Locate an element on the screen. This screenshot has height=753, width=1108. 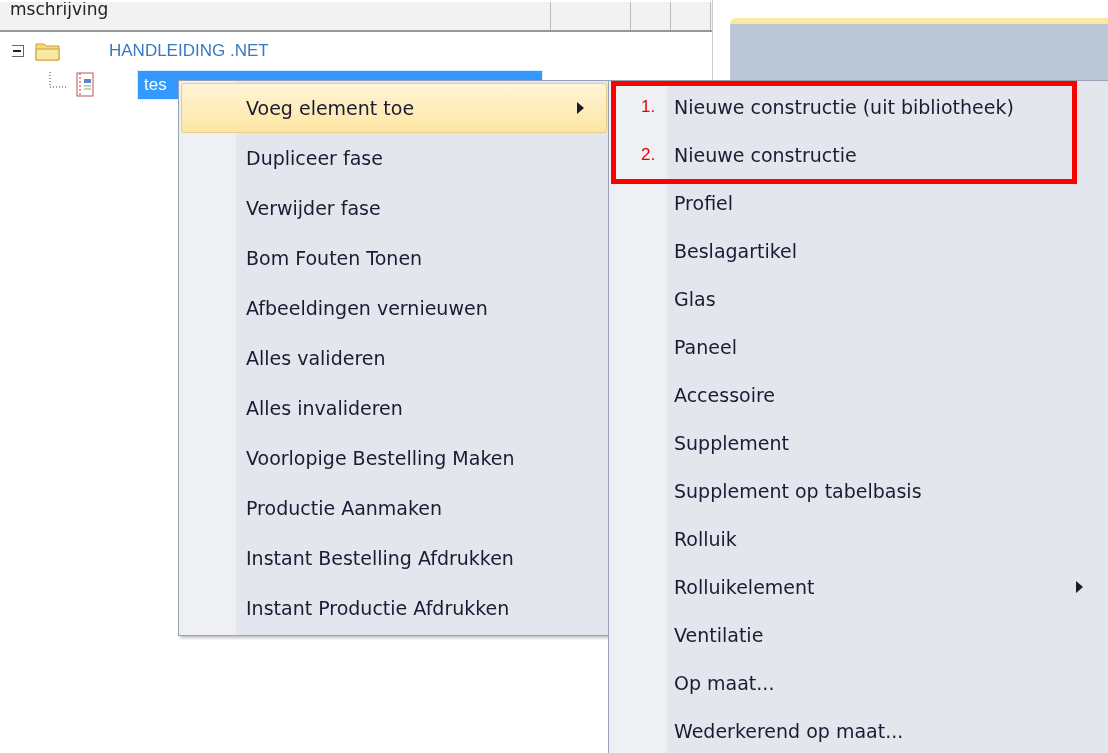
menu-item: Voeg element toe is located at coordinates (394, 108).